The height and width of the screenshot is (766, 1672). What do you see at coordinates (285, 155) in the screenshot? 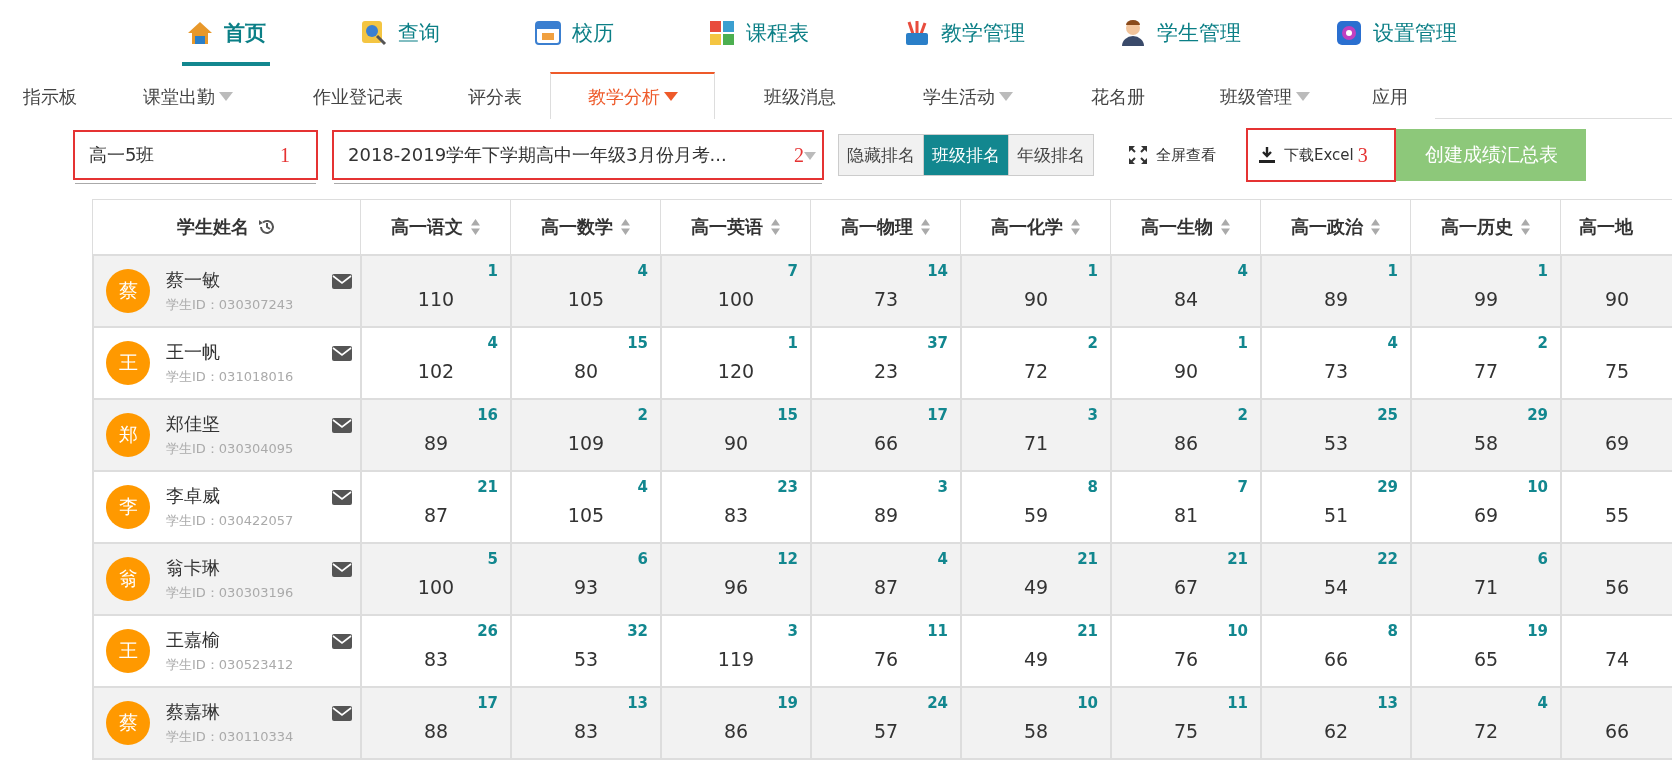
I see `annotation-number: 1` at bounding box center [285, 155].